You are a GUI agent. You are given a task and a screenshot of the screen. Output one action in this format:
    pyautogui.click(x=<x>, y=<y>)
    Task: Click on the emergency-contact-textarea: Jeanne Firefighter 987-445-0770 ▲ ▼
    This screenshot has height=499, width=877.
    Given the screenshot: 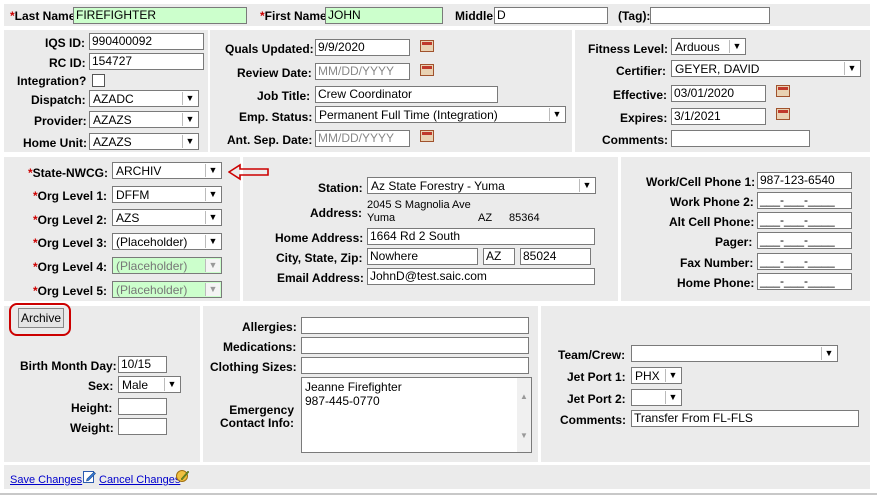 What is the action you would take?
    pyautogui.click(x=416, y=415)
    